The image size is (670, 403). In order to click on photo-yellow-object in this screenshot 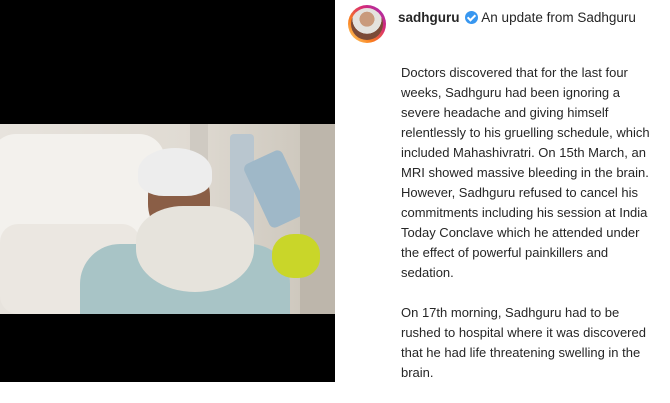, I will do `click(296, 256)`.